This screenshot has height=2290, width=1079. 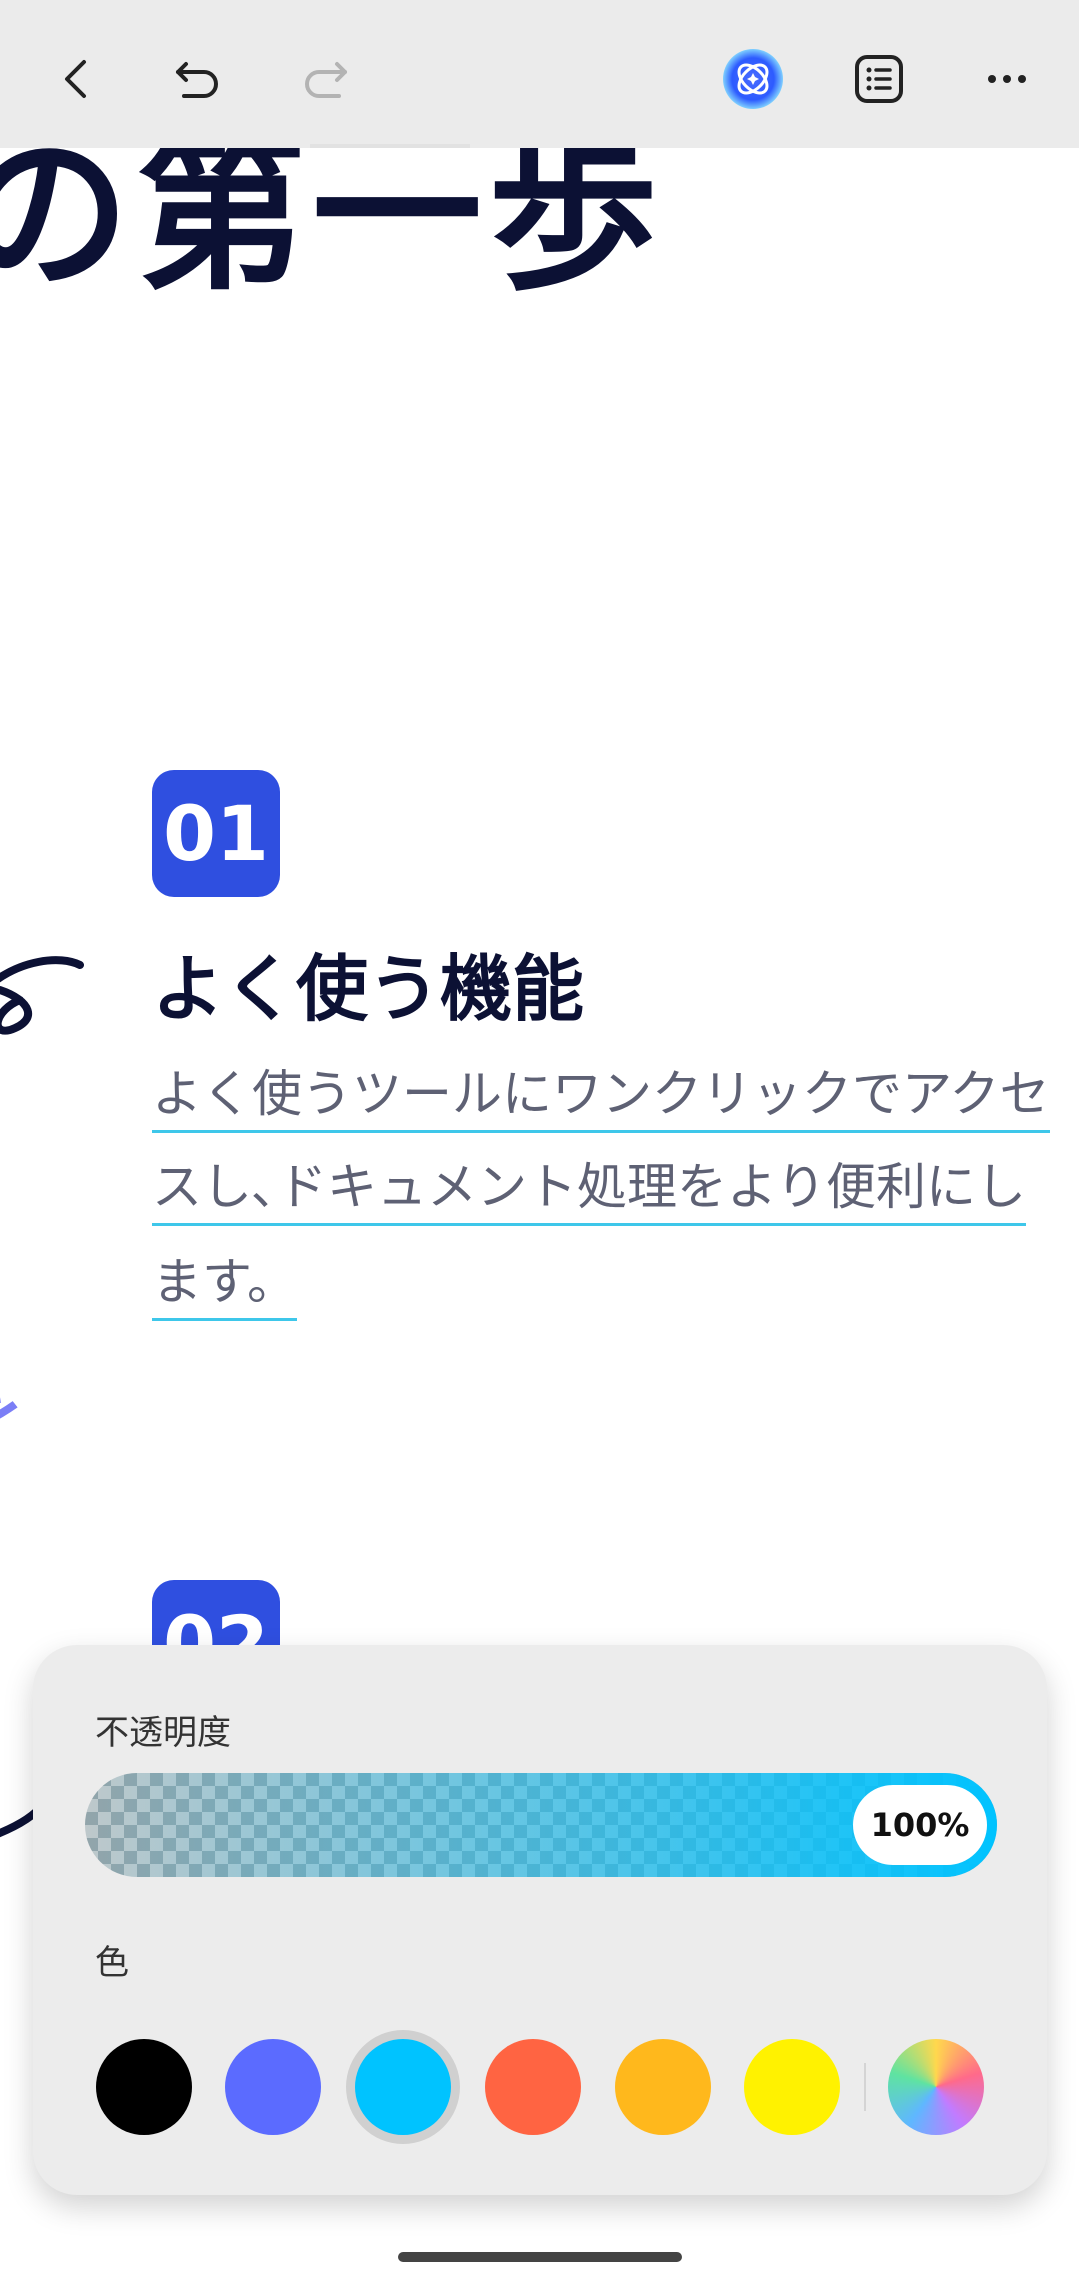 What do you see at coordinates (920, 1825) in the screenshot?
I see `opacity-value-handle: 100%` at bounding box center [920, 1825].